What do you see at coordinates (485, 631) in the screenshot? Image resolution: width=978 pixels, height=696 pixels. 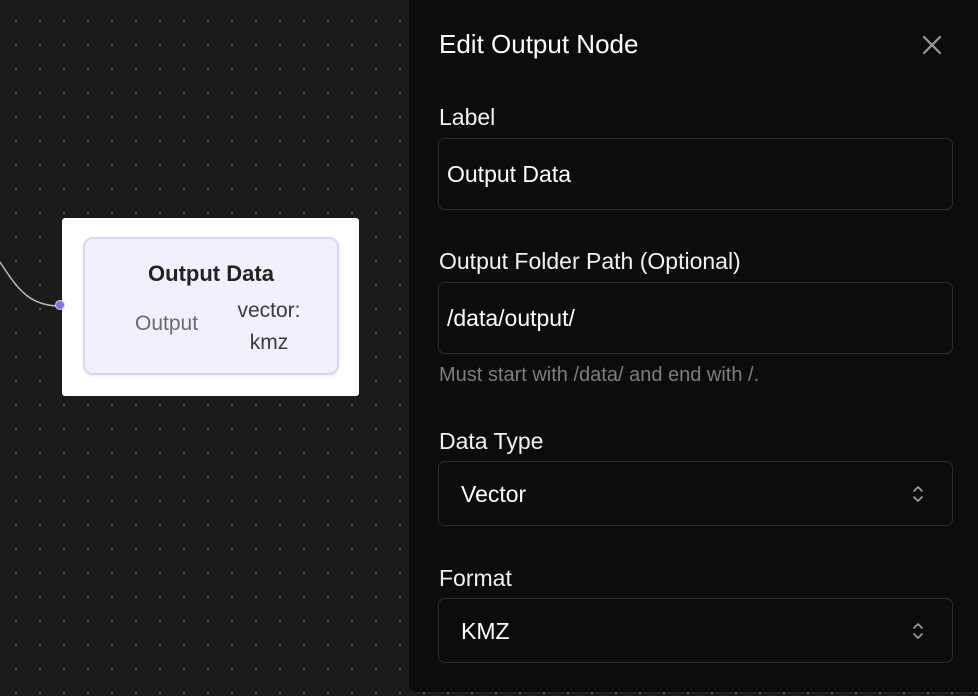 I see `format-value: KMZ` at bounding box center [485, 631].